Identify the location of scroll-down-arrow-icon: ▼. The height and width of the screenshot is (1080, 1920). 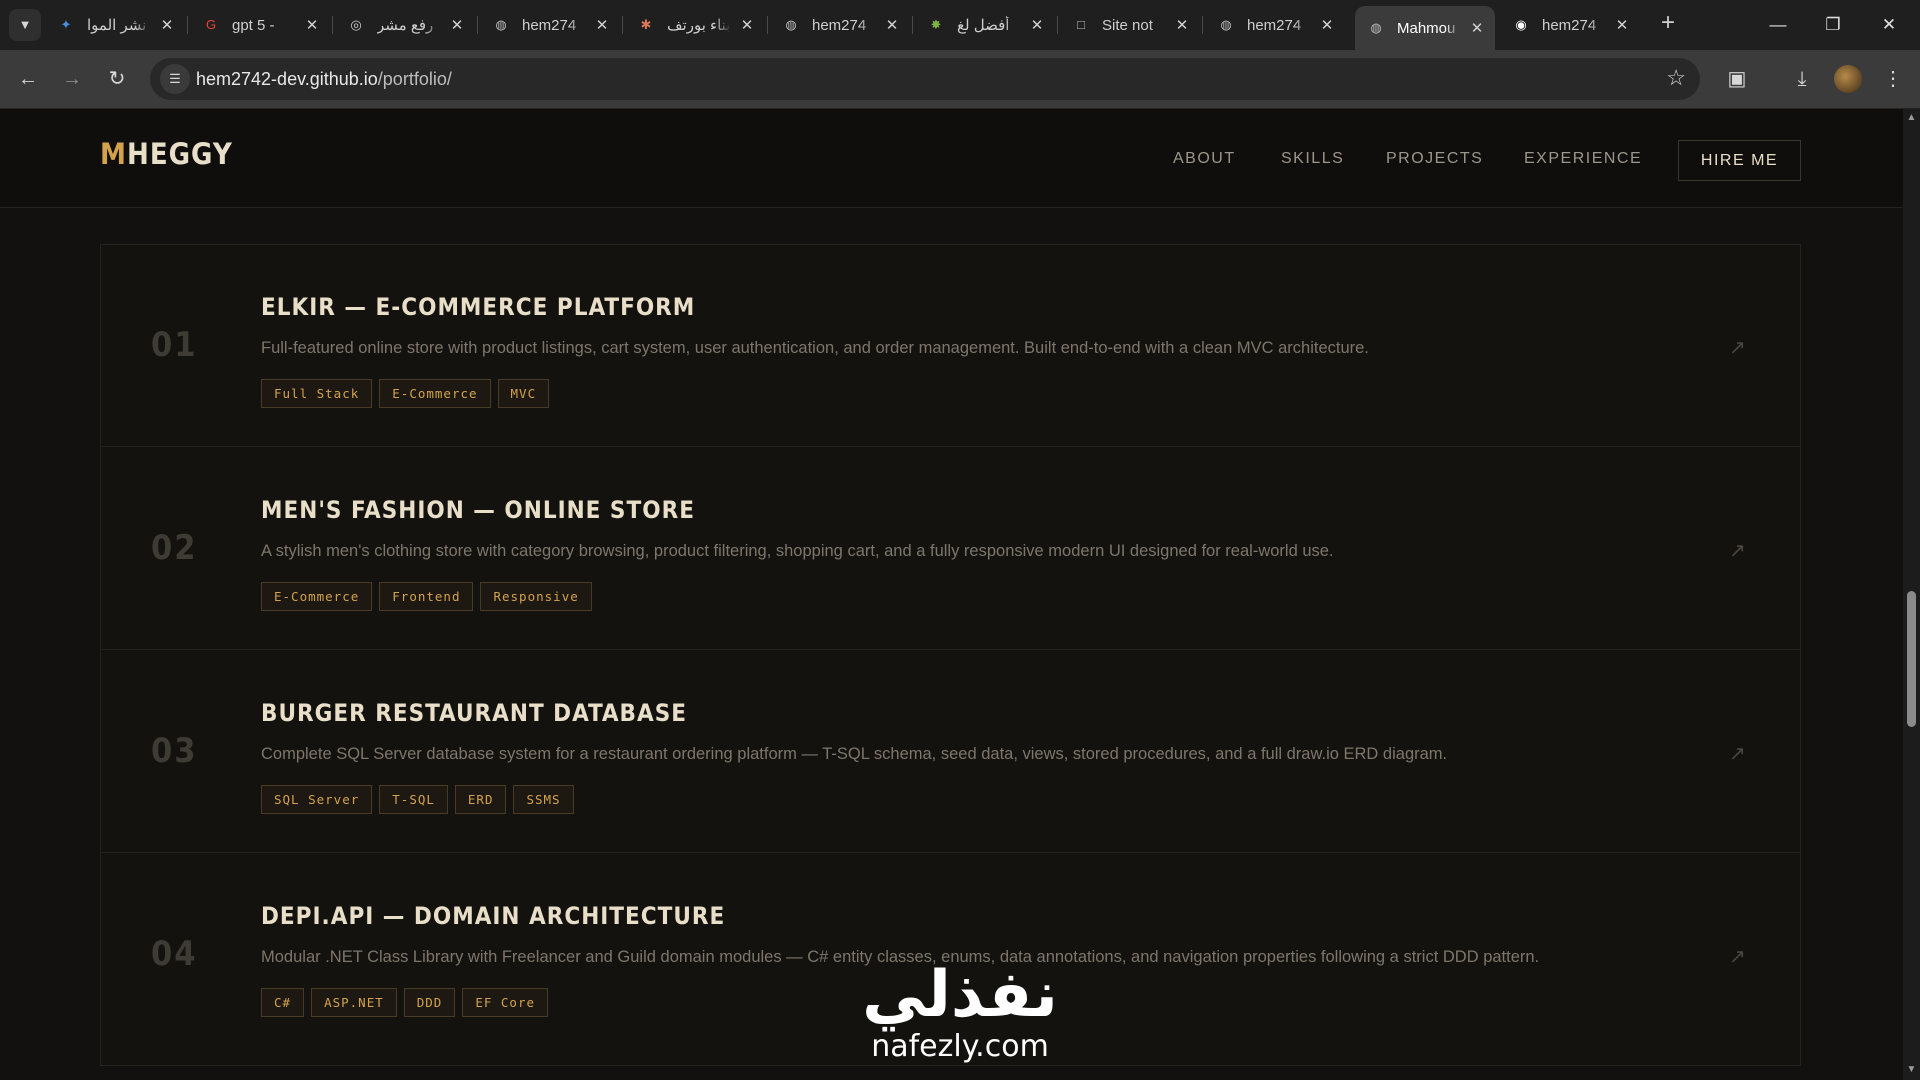
(1911, 1069).